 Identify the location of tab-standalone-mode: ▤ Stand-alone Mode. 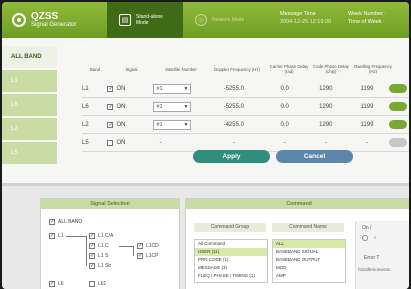
(145, 20).